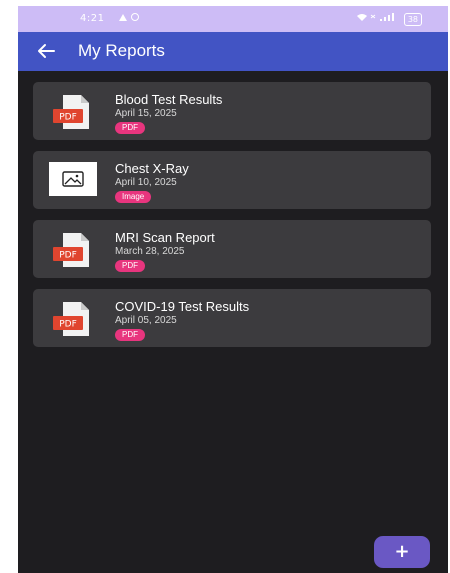 This screenshot has height=573, width=450. Describe the element at coordinates (146, 113) in the screenshot. I see `report-date: April 15, 2025` at that location.